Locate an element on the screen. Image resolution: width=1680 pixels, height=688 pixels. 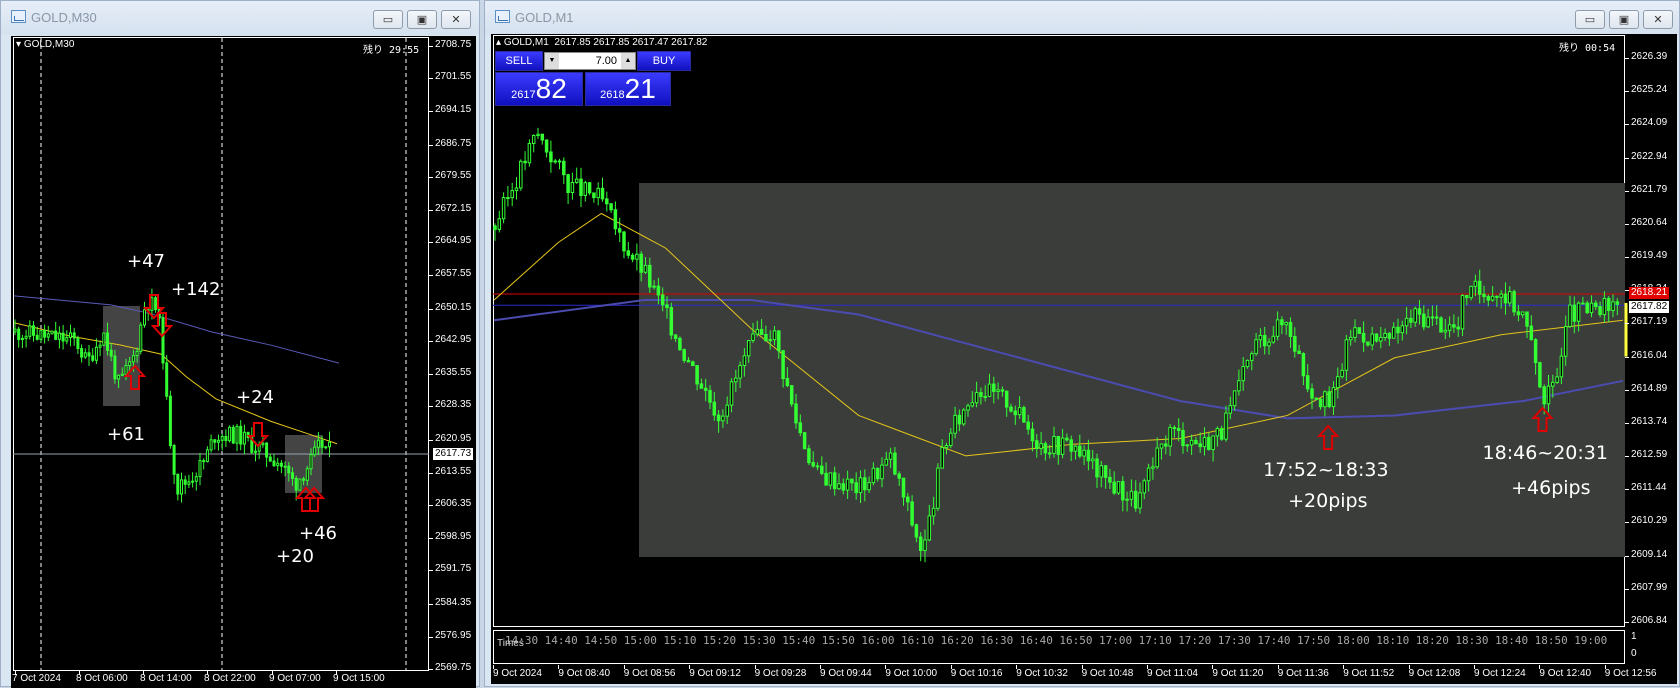
chart-window-icon is located at coordinates (18, 16).